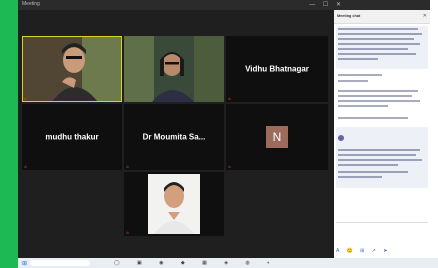 Image resolution: width=438 pixels, height=268 pixels. What do you see at coordinates (349, 16) in the screenshot?
I see `chat-title: Meeting chat` at bounding box center [349, 16].